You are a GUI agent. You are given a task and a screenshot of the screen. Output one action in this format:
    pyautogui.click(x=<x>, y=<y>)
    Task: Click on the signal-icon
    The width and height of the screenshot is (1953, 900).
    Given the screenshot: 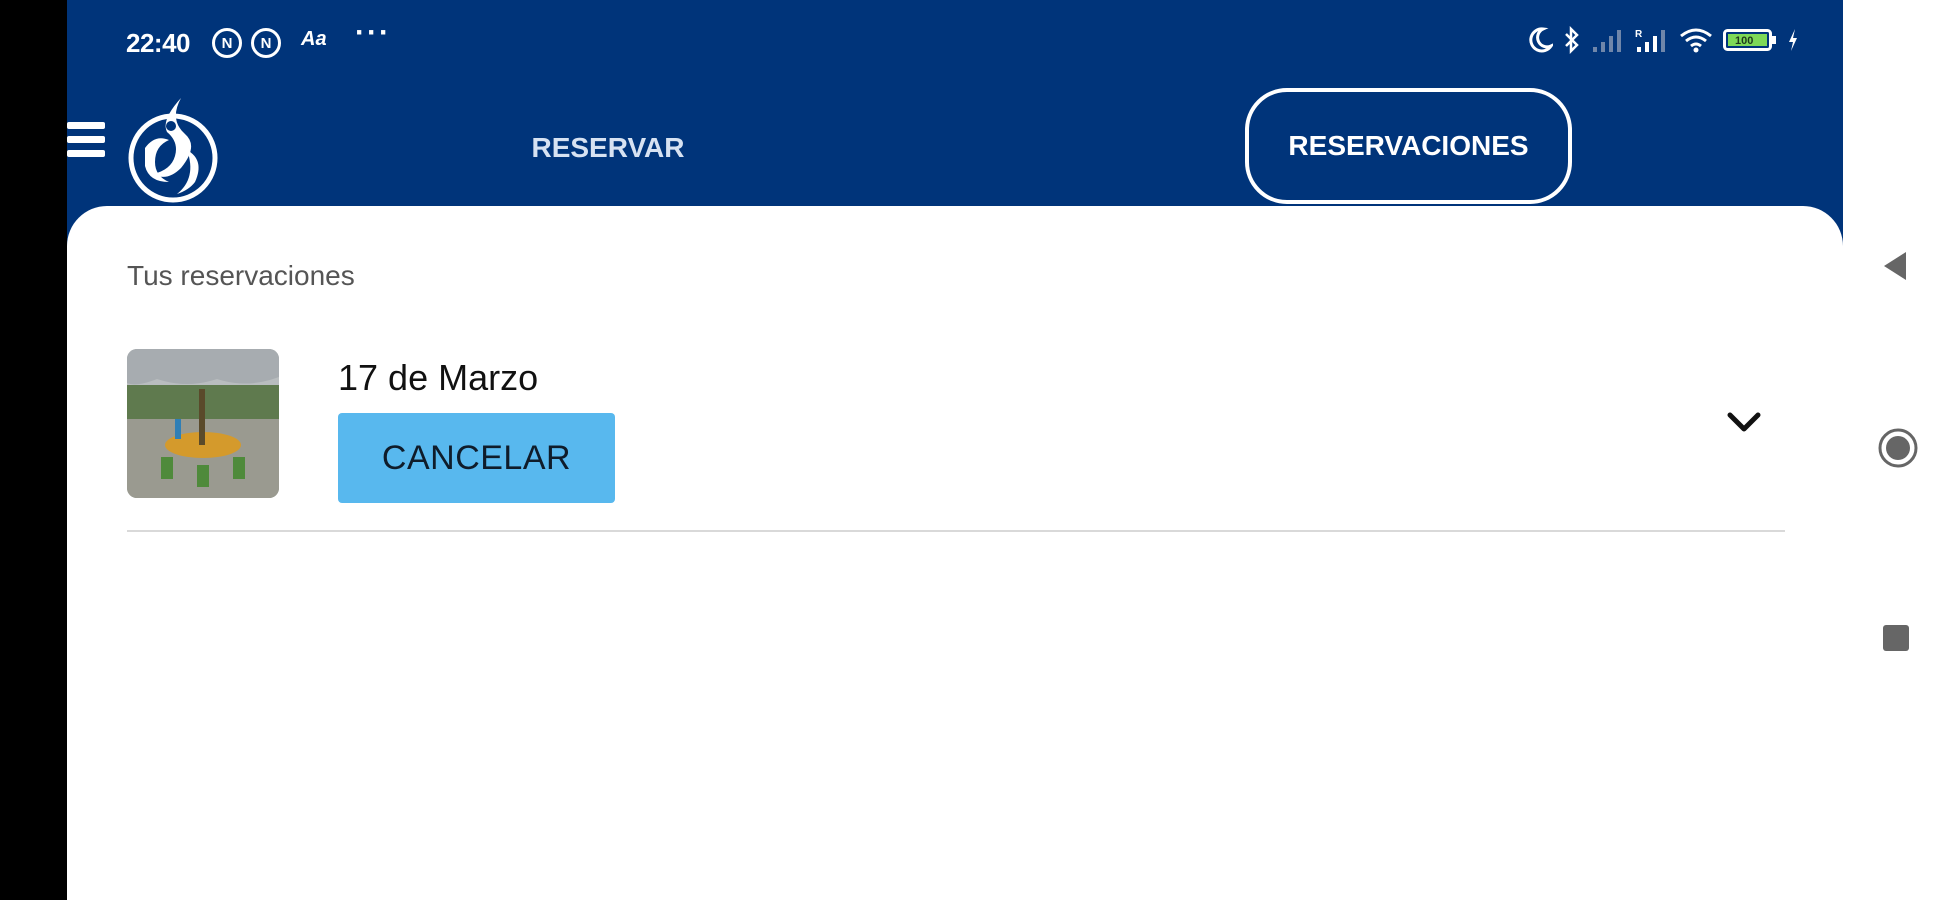 What is the action you would take?
    pyautogui.click(x=1607, y=41)
    